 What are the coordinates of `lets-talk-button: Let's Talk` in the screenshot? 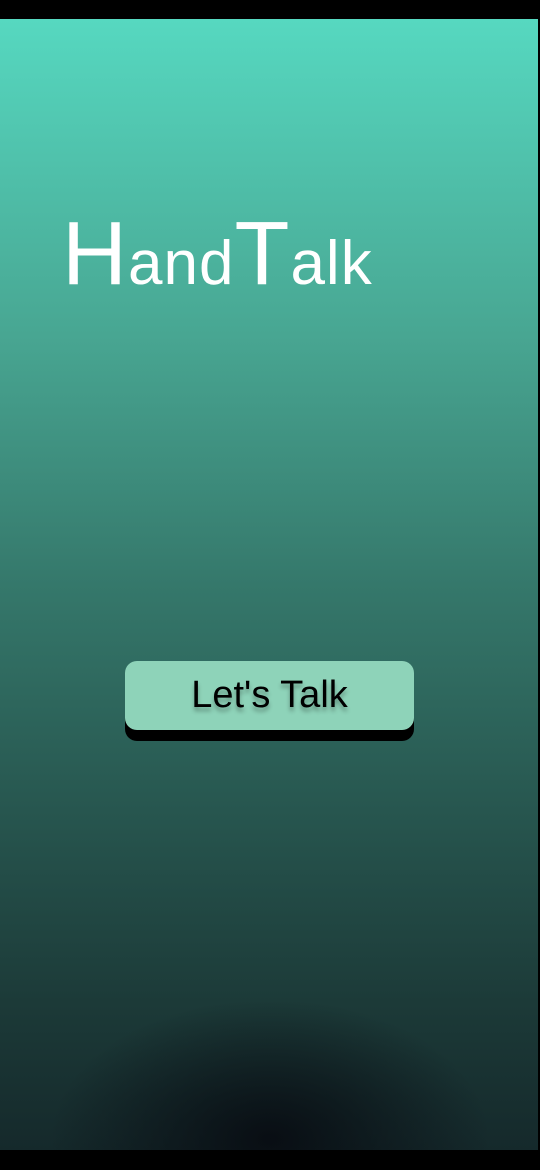 It's located at (269, 695).